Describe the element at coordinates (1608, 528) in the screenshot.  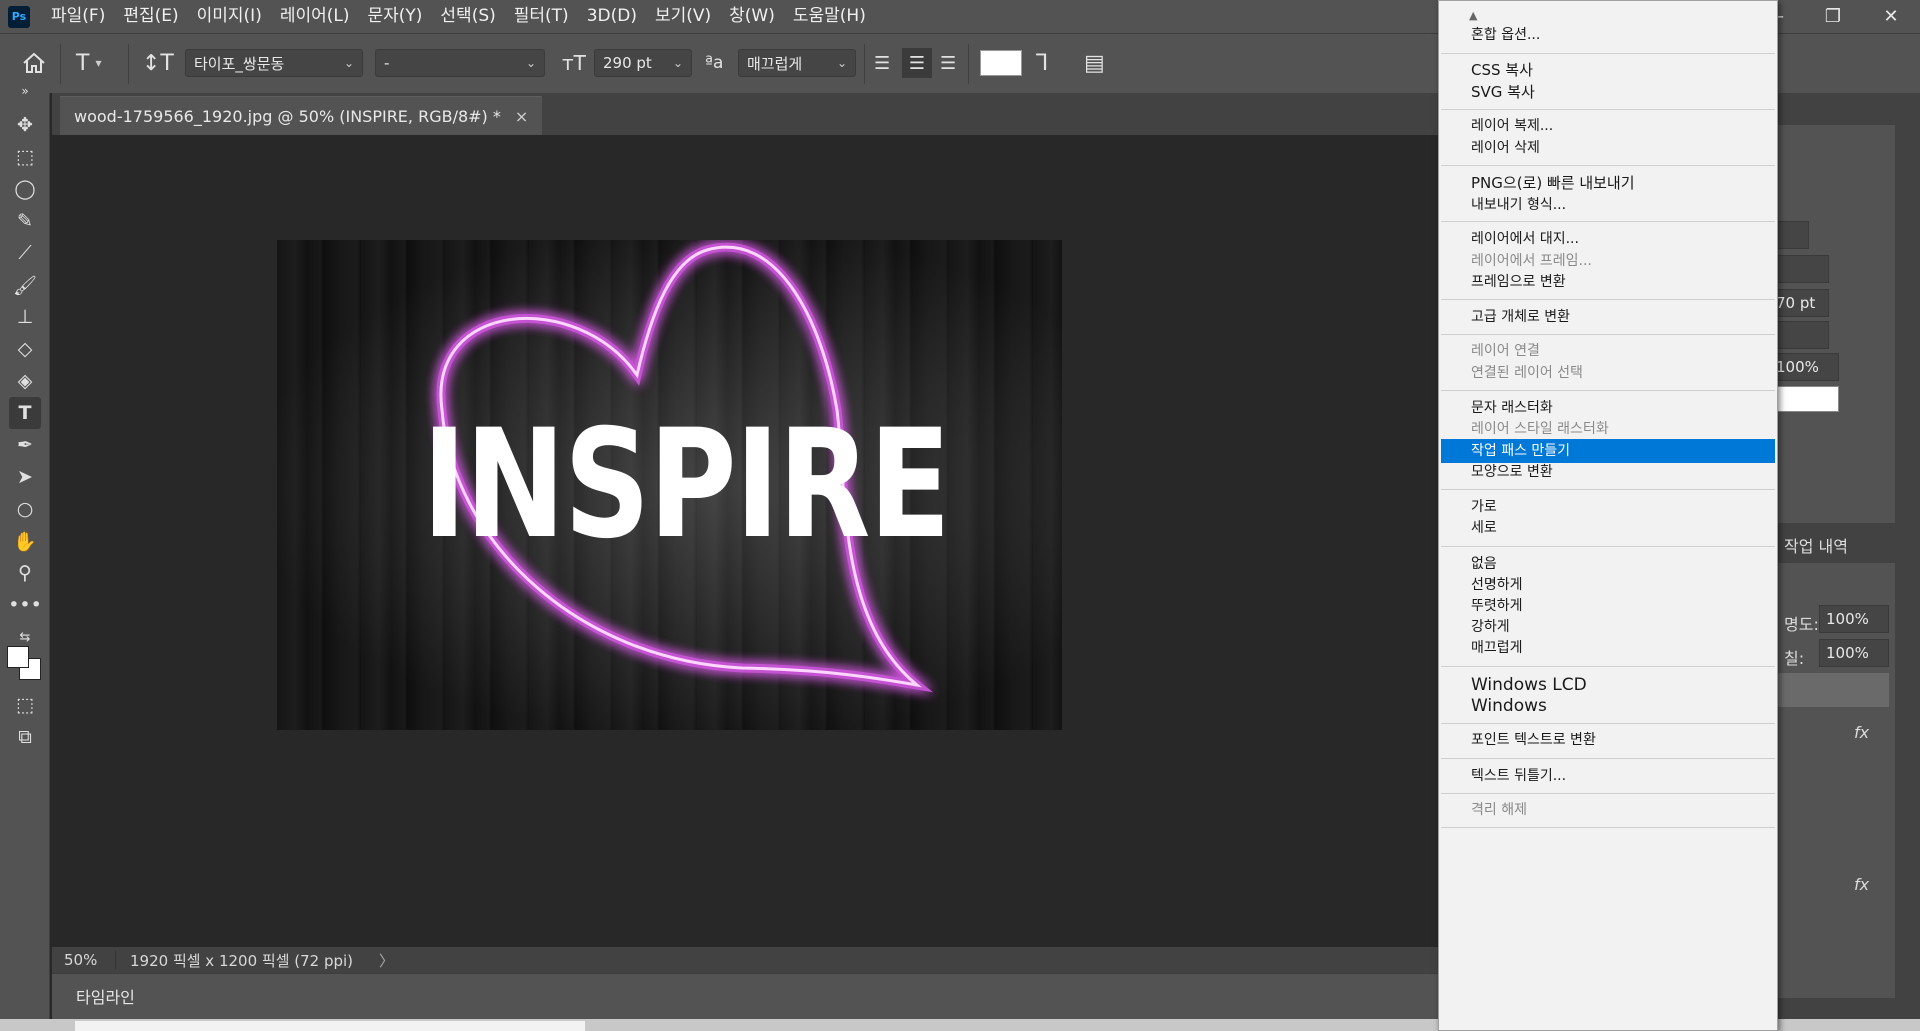
I see `menu-vertical: 세로` at that location.